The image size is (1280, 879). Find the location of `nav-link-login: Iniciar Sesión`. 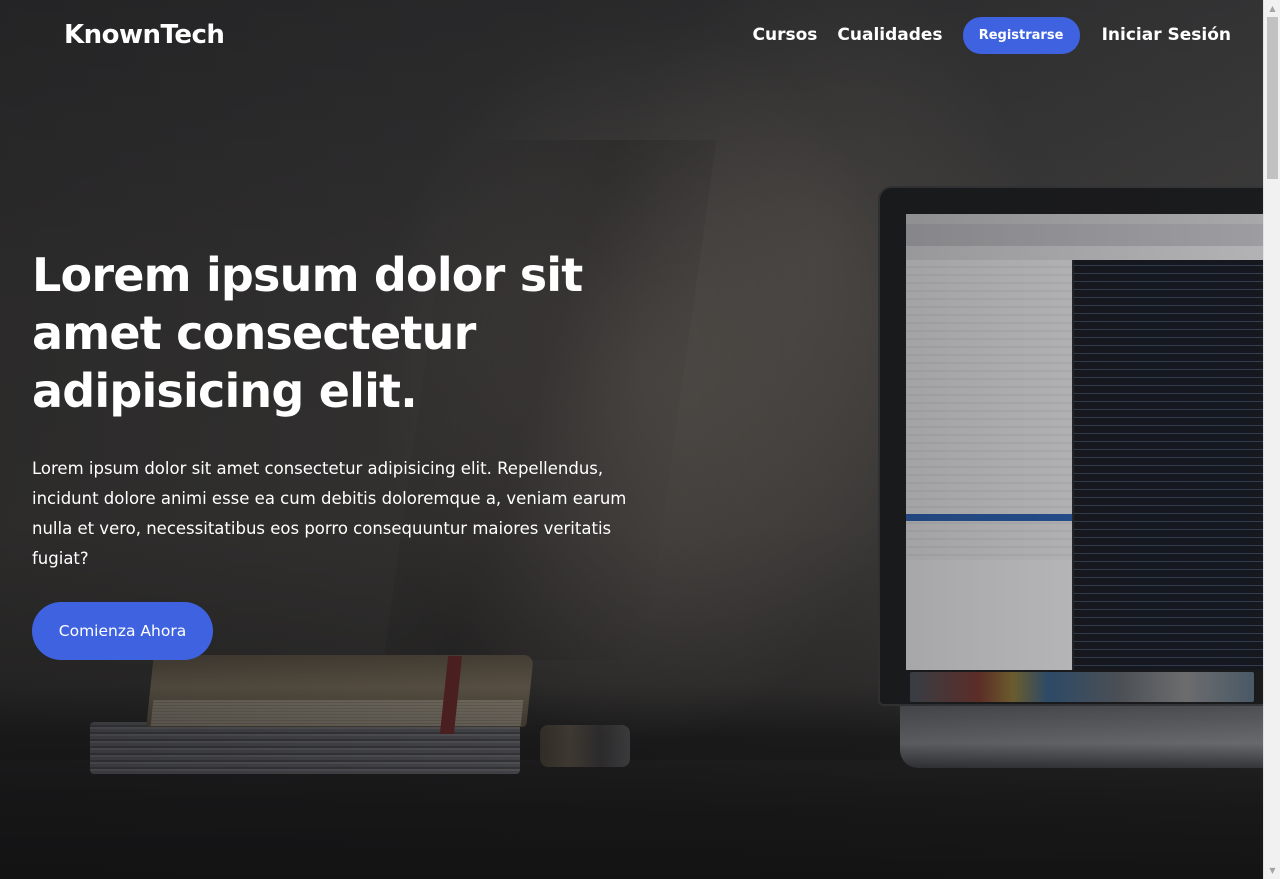

nav-link-login: Iniciar Sesión is located at coordinates (1166, 35).